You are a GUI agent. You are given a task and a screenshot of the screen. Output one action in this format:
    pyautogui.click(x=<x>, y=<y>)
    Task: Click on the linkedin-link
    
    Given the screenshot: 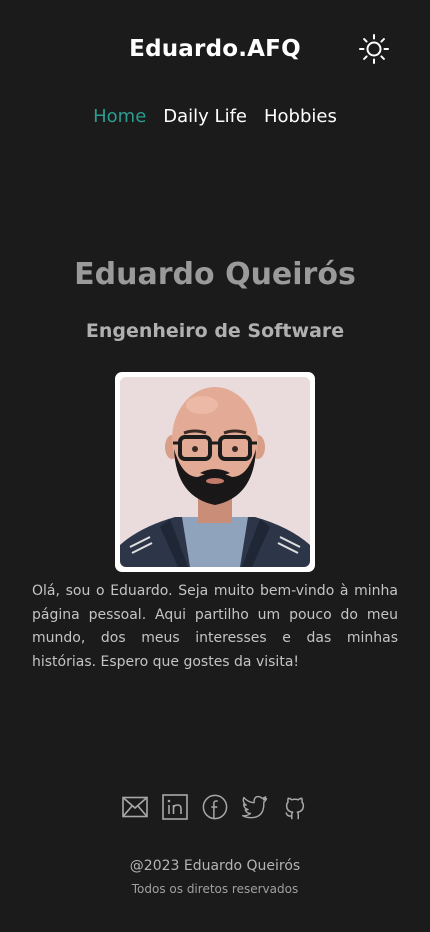 What is the action you would take?
    pyautogui.click(x=175, y=807)
    